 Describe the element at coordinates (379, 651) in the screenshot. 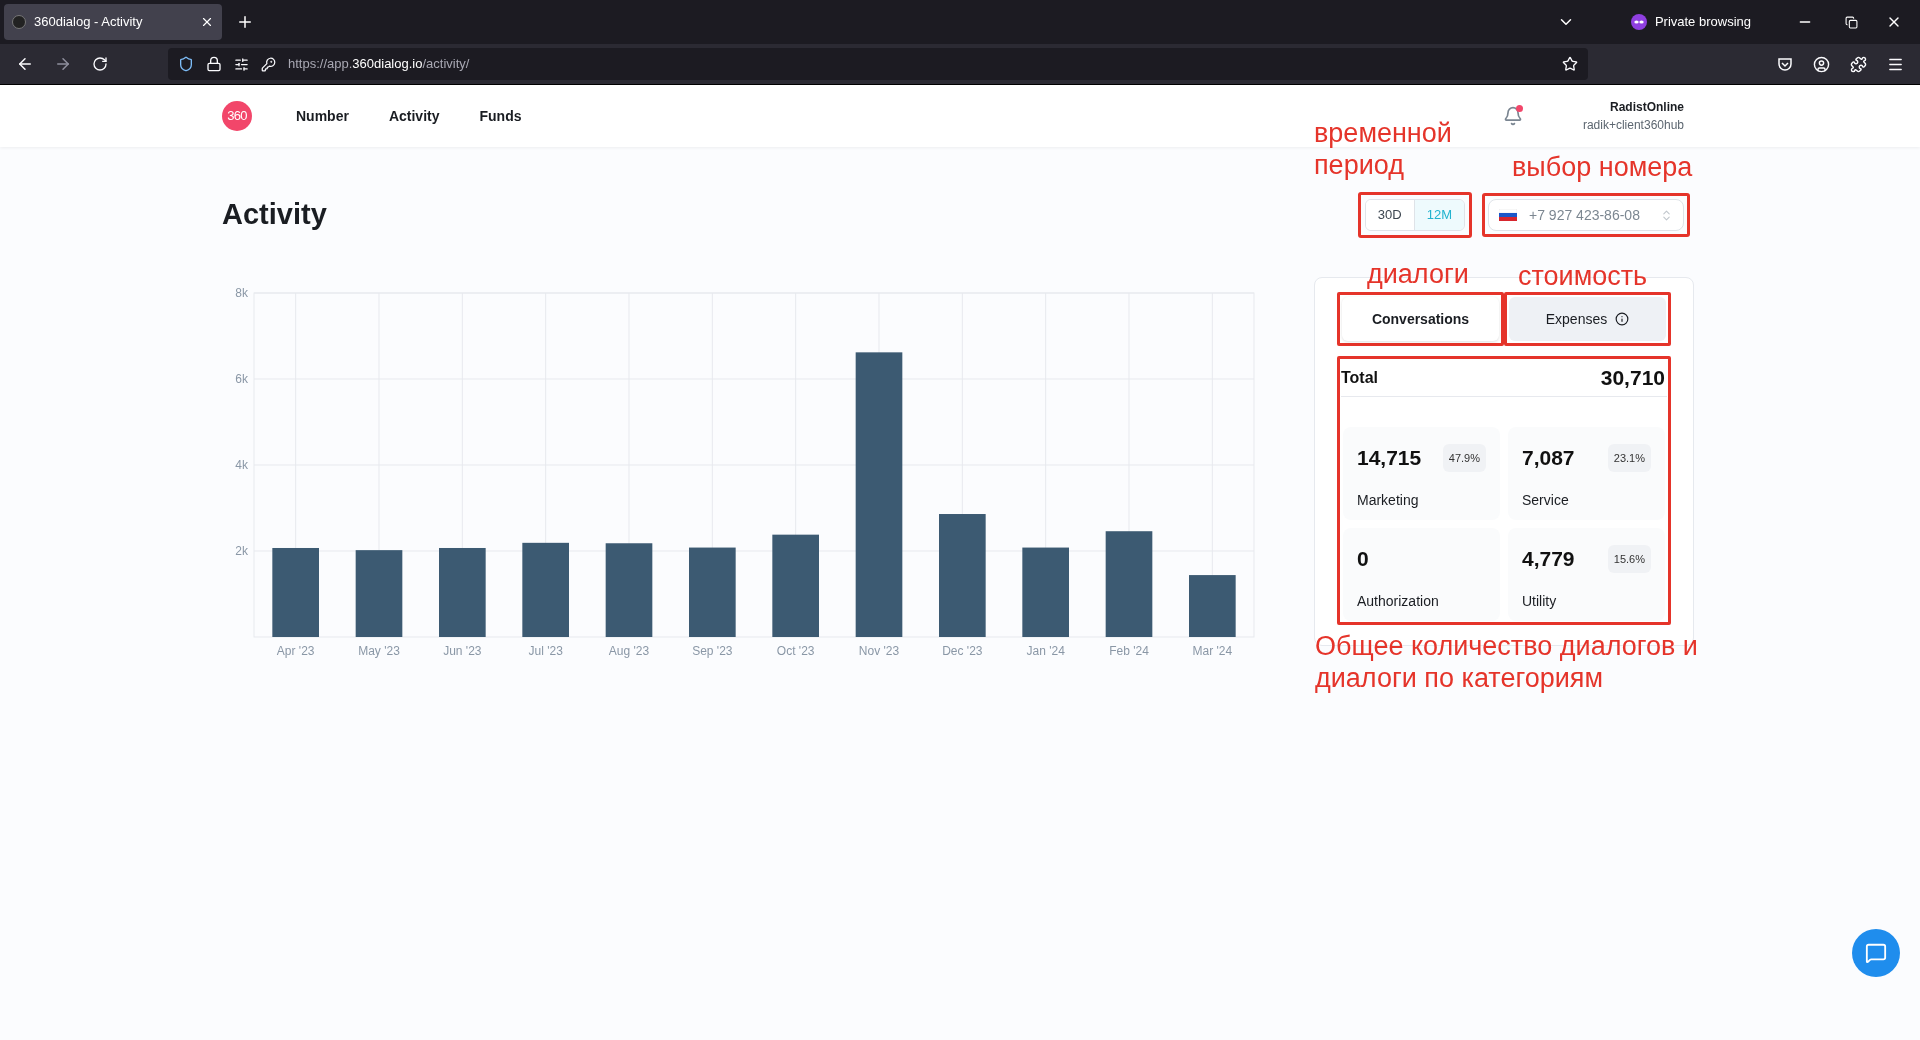

I see `x-axis-label: May '23` at that location.